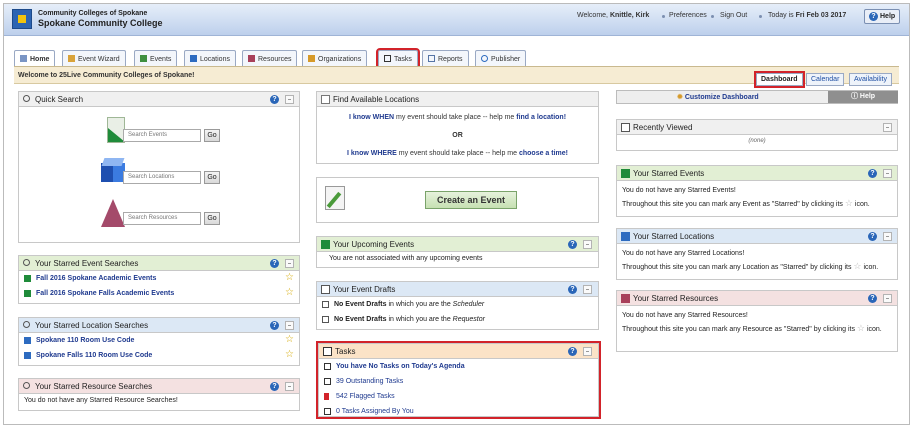 The height and width of the screenshot is (428, 913). Describe the element at coordinates (757, 173) in the screenshot. I see `panel-header: Your Starred Events ?` at that location.